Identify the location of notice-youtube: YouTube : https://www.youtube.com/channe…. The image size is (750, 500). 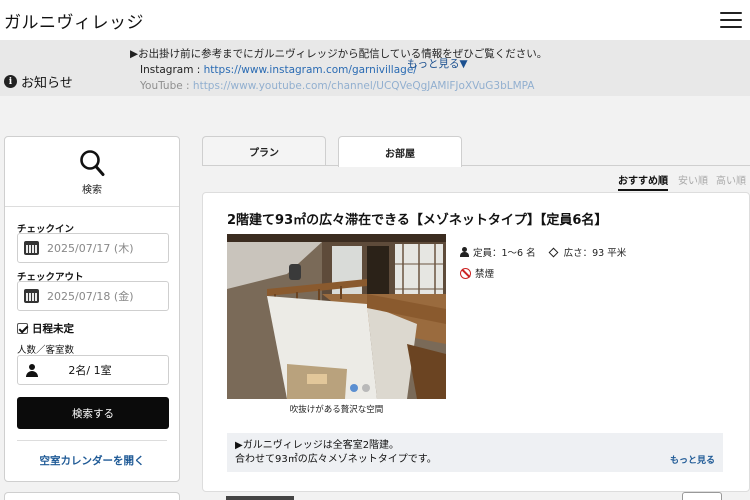
(430, 84).